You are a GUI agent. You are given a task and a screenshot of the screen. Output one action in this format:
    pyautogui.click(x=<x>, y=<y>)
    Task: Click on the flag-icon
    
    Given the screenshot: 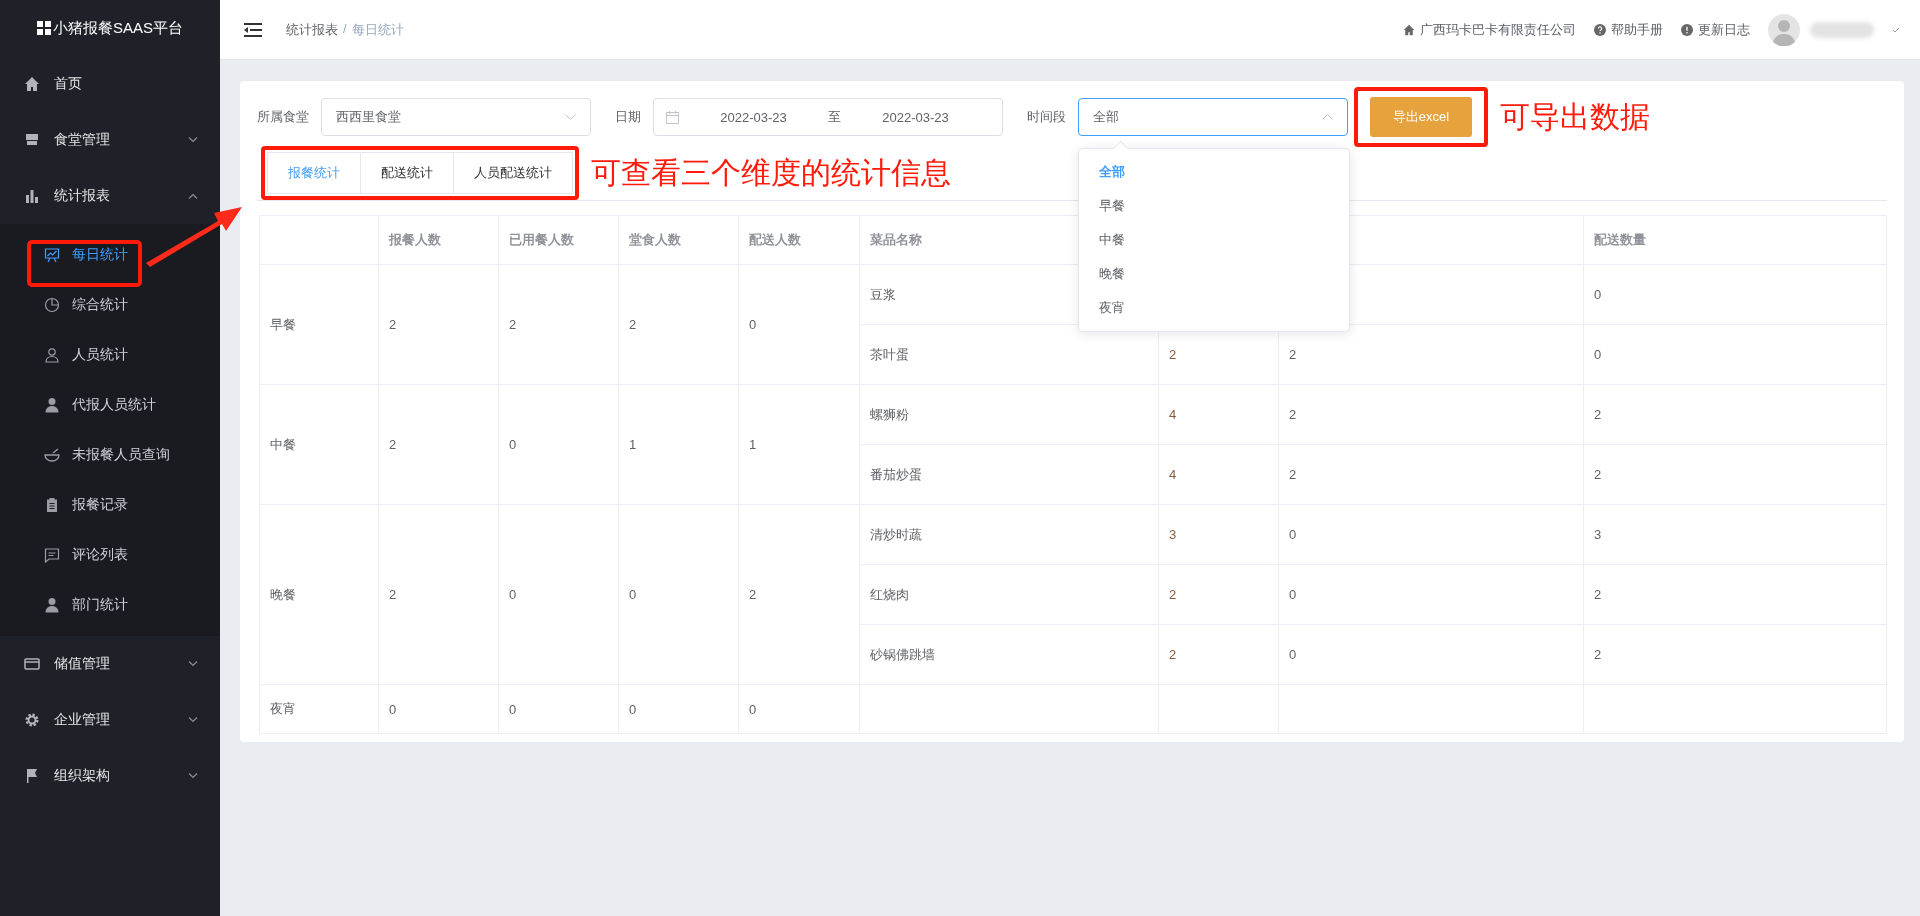 What is the action you would take?
    pyautogui.click(x=32, y=776)
    